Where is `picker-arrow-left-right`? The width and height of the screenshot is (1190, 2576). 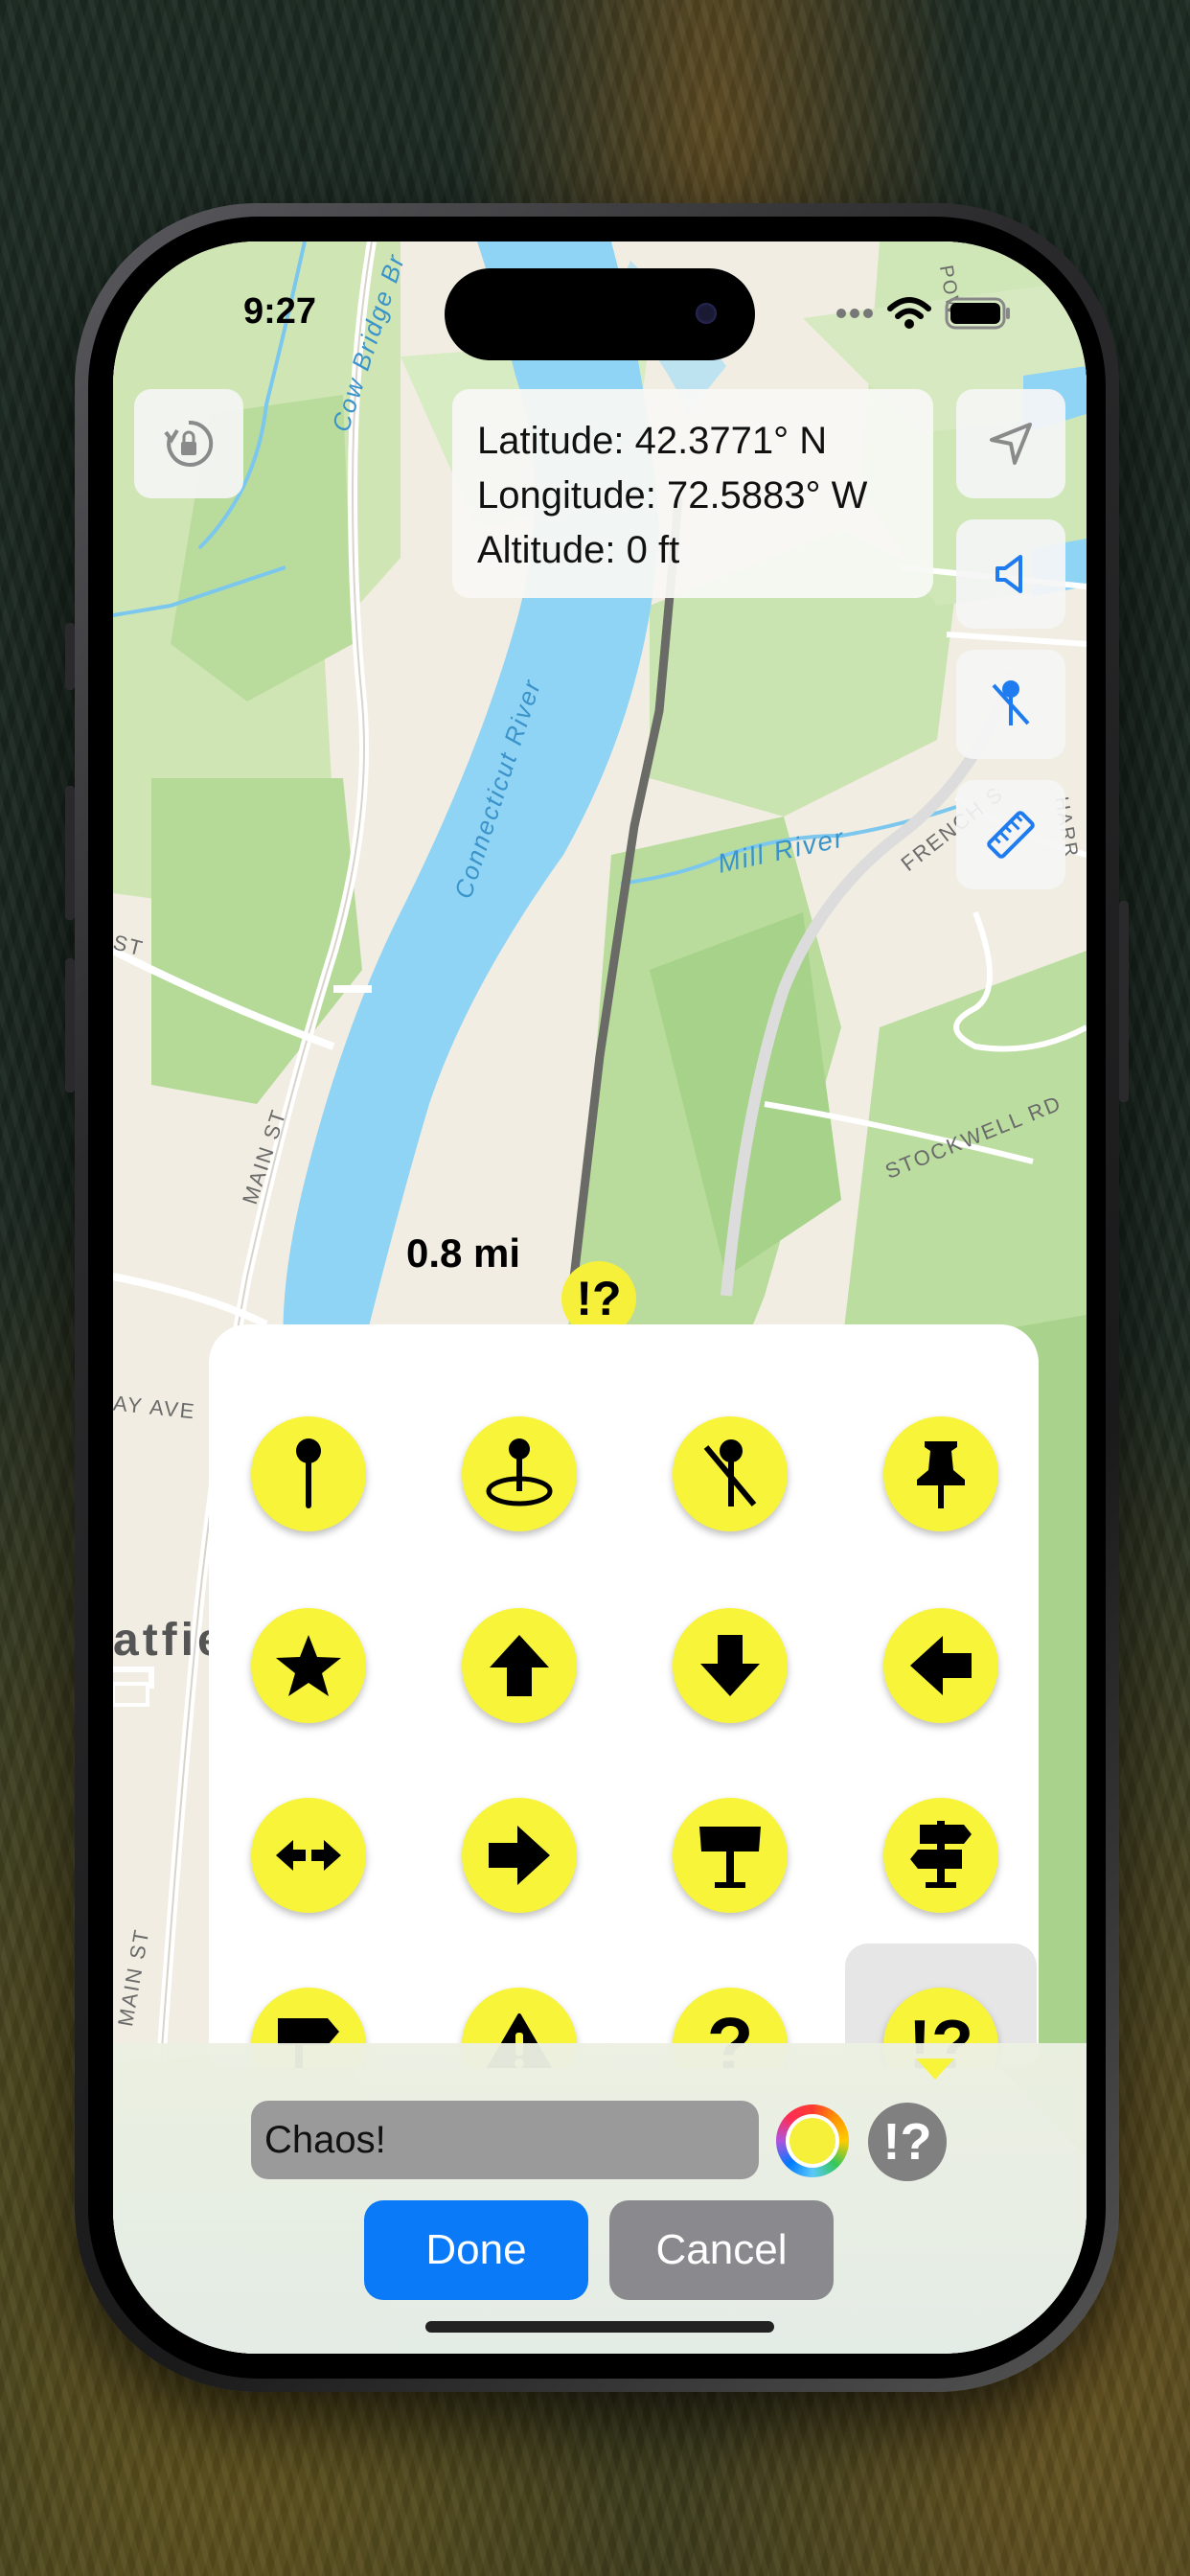
picker-arrow-left-right is located at coordinates (309, 1855).